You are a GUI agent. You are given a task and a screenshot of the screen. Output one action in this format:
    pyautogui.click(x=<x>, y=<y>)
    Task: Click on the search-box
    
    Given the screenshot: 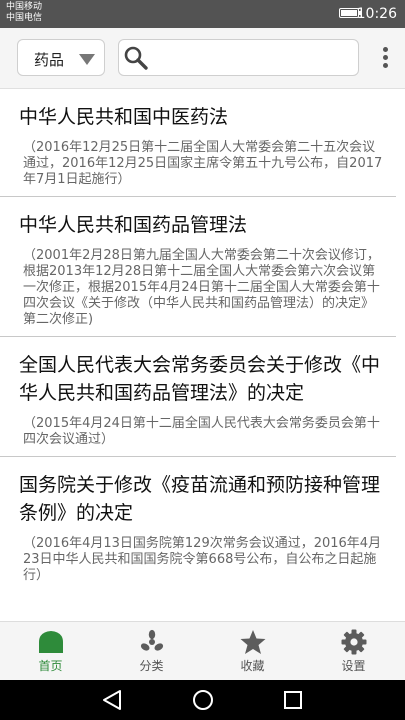 What is the action you would take?
    pyautogui.click(x=238, y=57)
    